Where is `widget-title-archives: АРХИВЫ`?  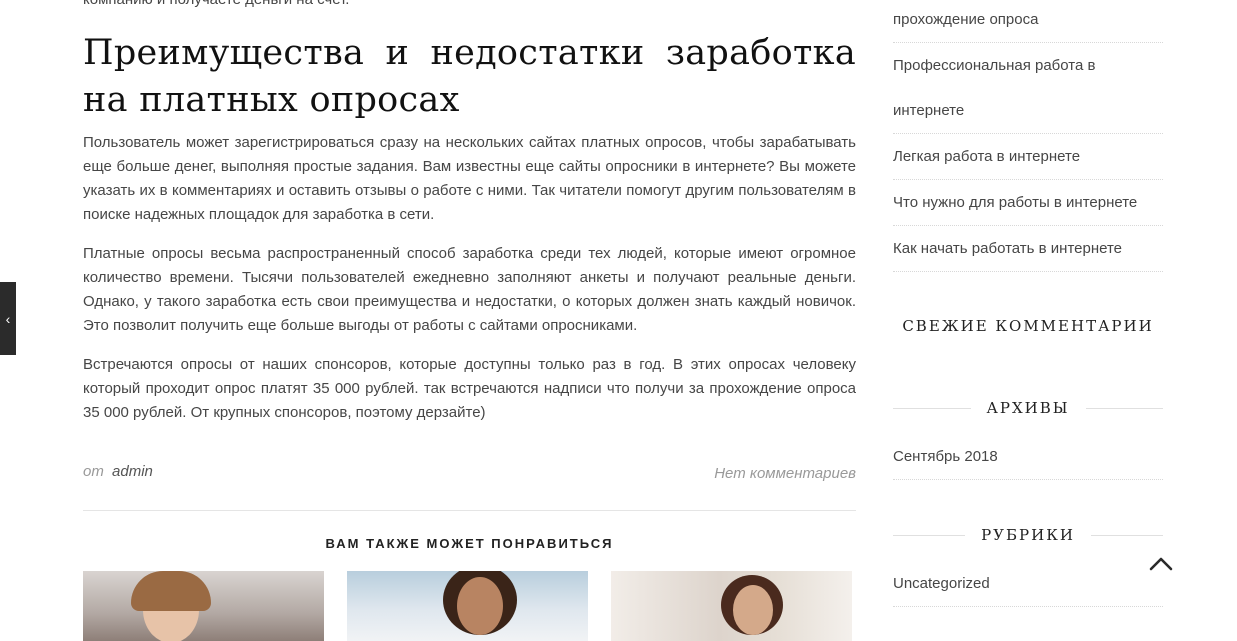
widget-title-archives: АРХИВЫ is located at coordinates (1028, 408).